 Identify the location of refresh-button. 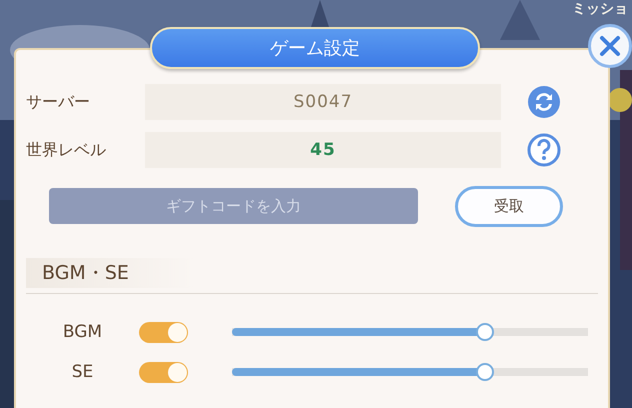
(544, 102).